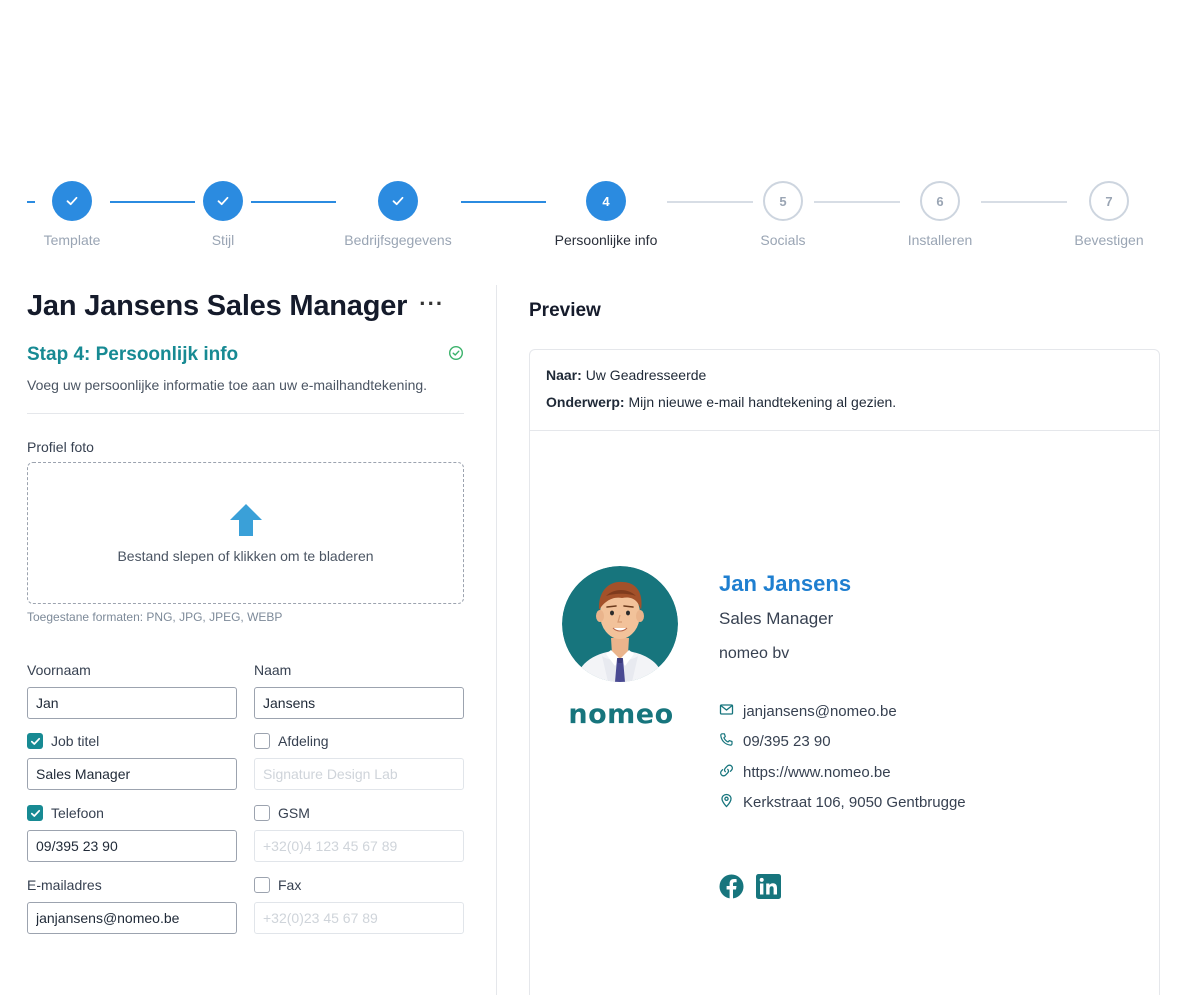  Describe the element at coordinates (60, 447) in the screenshot. I see `profile-photo-label: Profiel foto` at that location.